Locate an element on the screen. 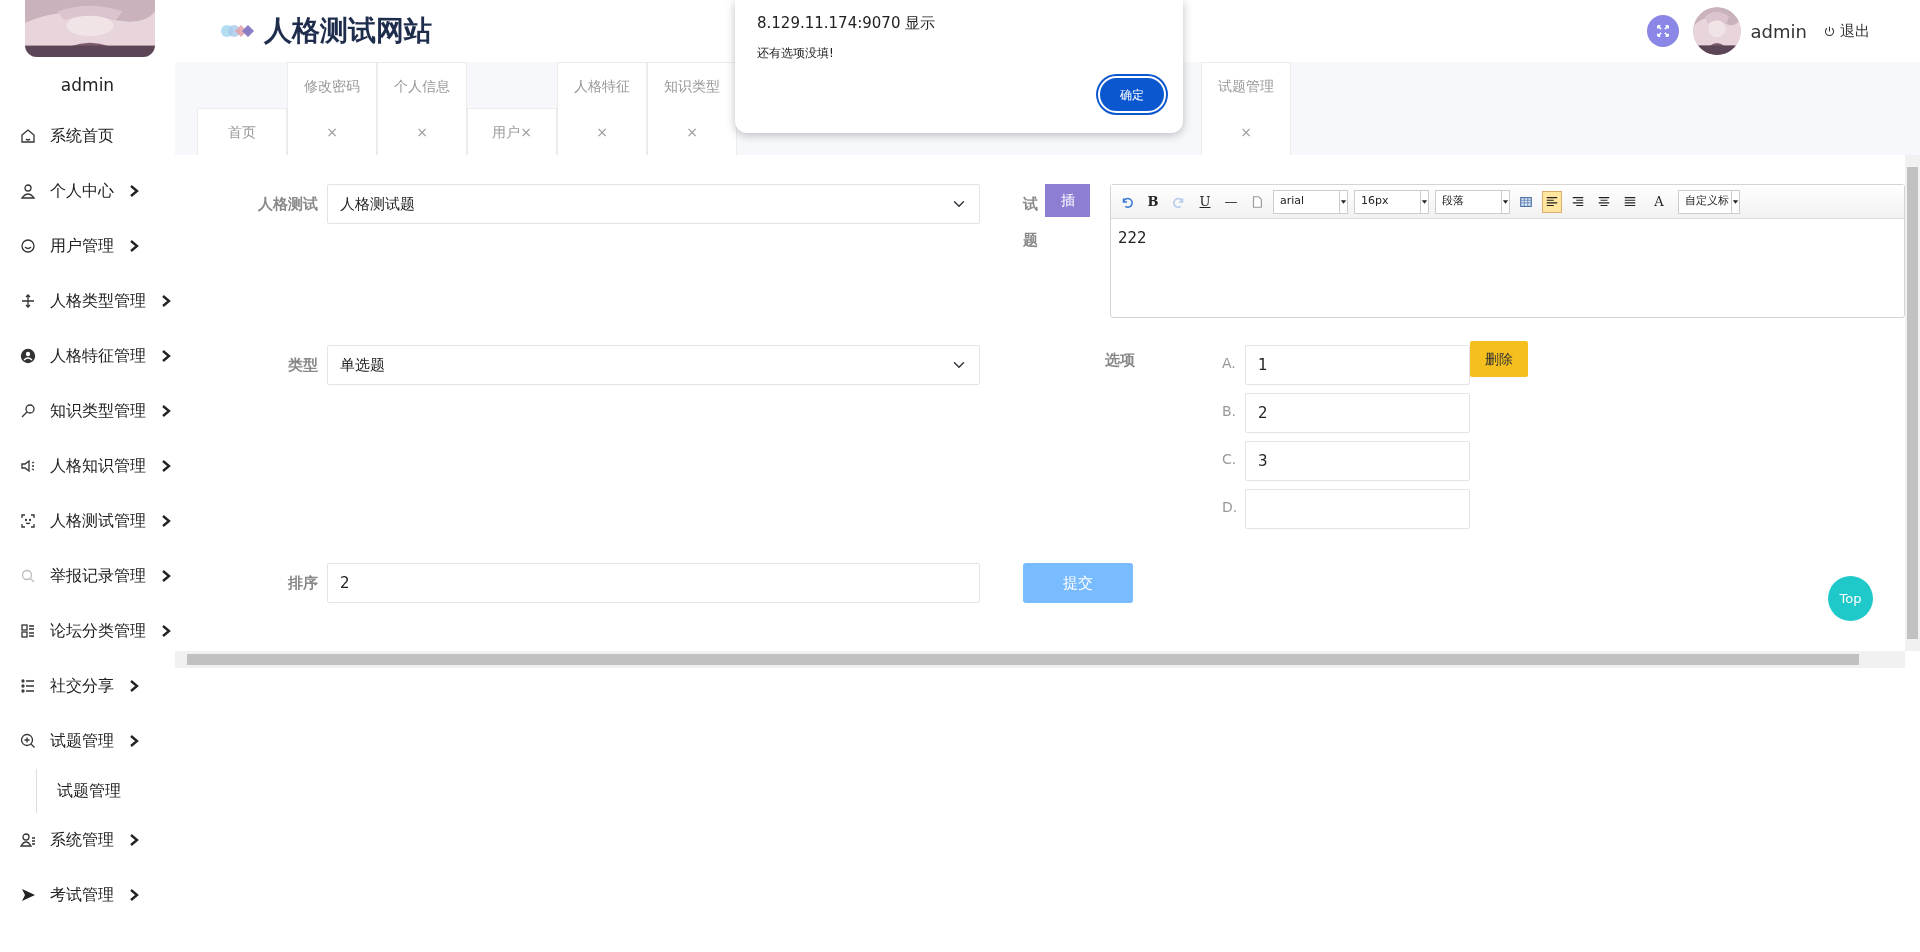 This screenshot has height=952, width=1920. select-field: 单选题 is located at coordinates (653, 365).